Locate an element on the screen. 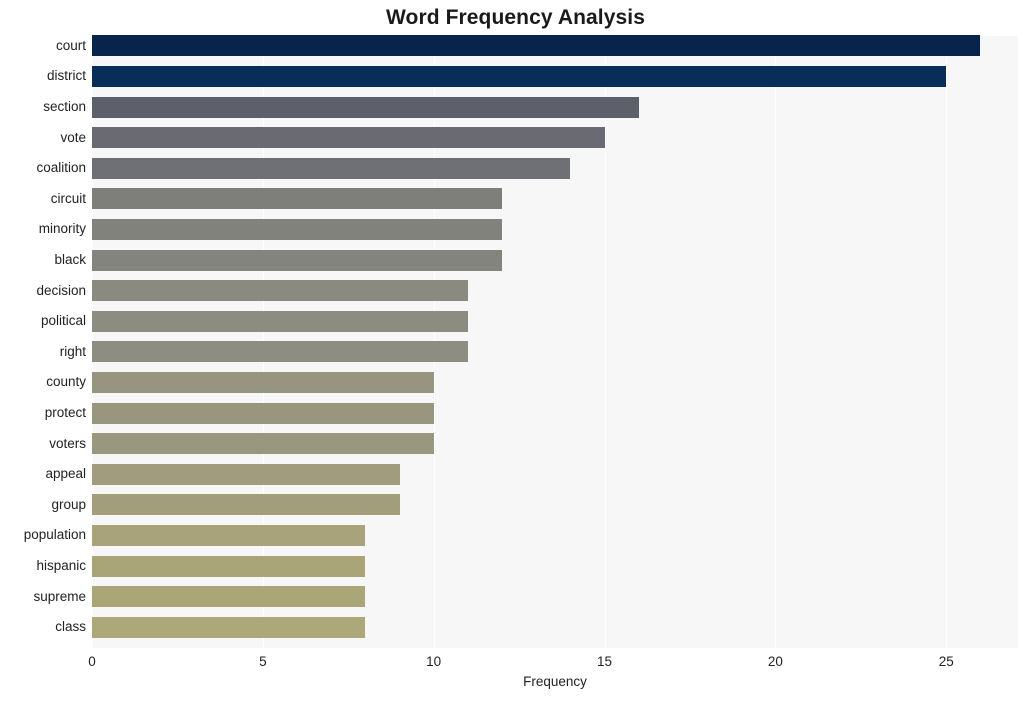 The image size is (1031, 701). chart-title: Word Frequency Analysis is located at coordinates (515, 17).